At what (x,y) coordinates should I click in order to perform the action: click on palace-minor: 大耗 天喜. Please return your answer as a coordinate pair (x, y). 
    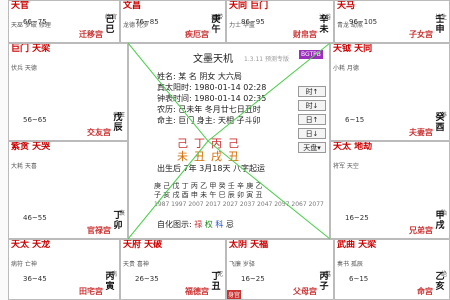
    Looking at the image, I should click on (24, 166).